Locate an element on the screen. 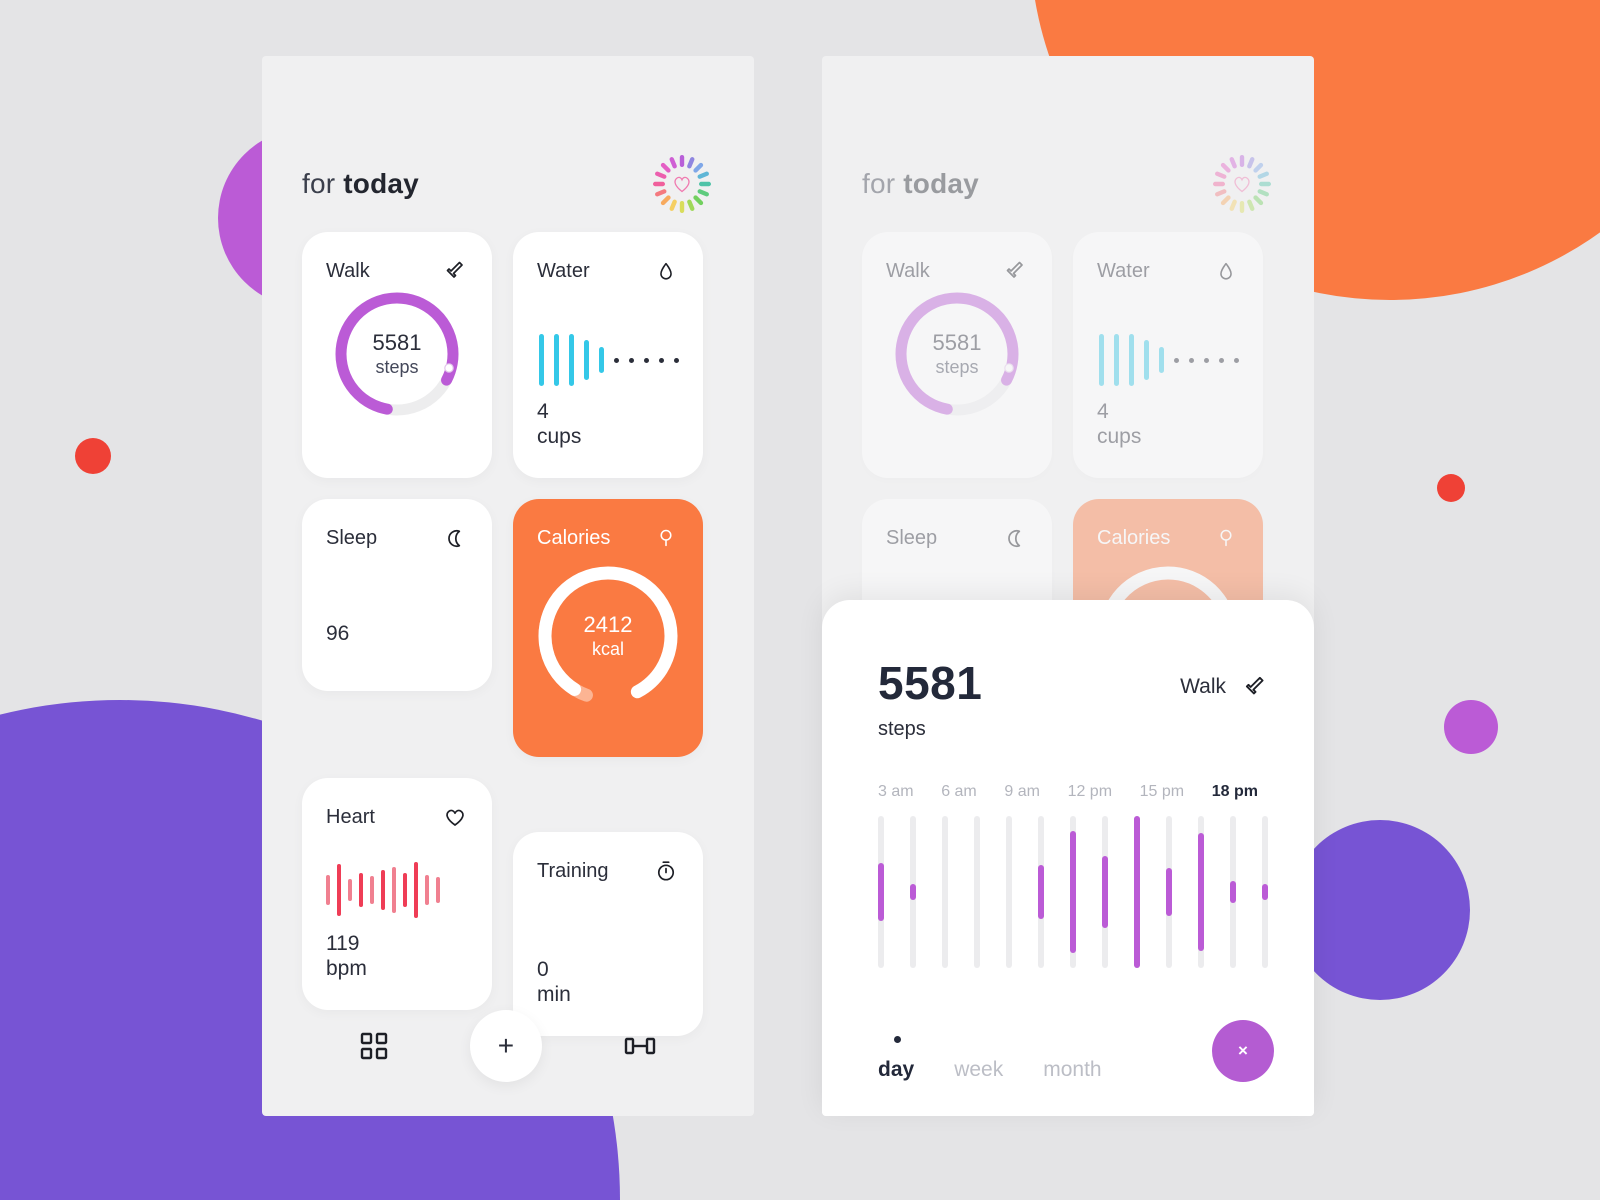 The width and height of the screenshot is (1600, 1200). walk-progress-ring-right: 5581 steps is located at coordinates (957, 354).